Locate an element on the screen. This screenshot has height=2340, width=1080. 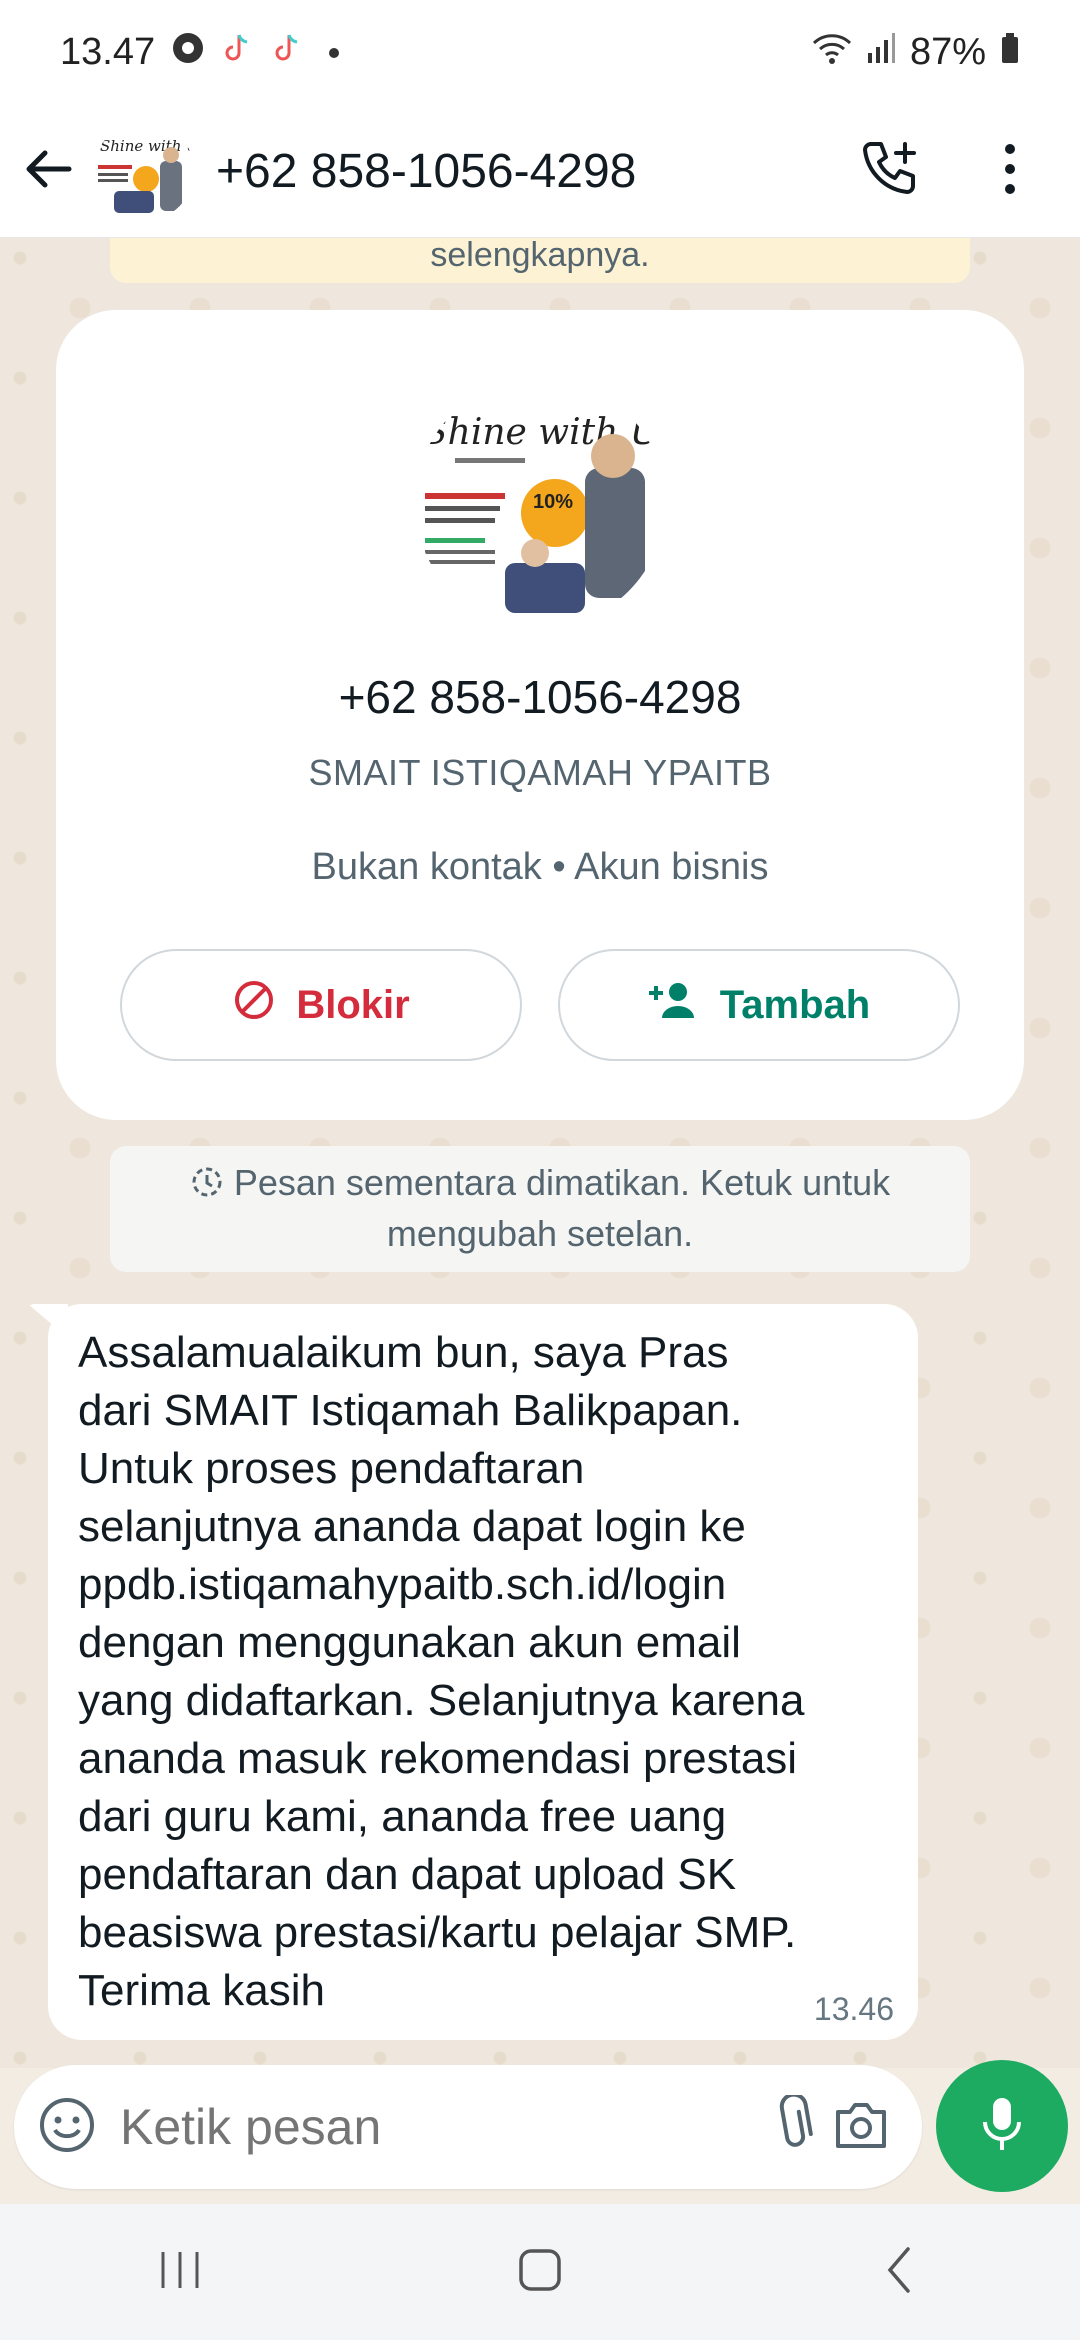
add-call-icon is located at coordinates (890, 171).